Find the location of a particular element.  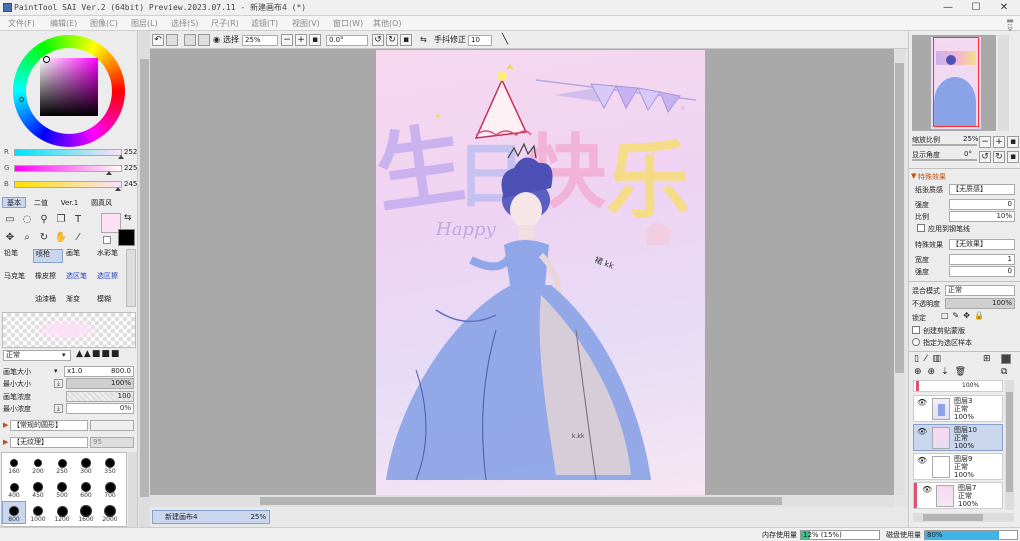

brush-presets-scrollbar is located at coordinates (132, 489).